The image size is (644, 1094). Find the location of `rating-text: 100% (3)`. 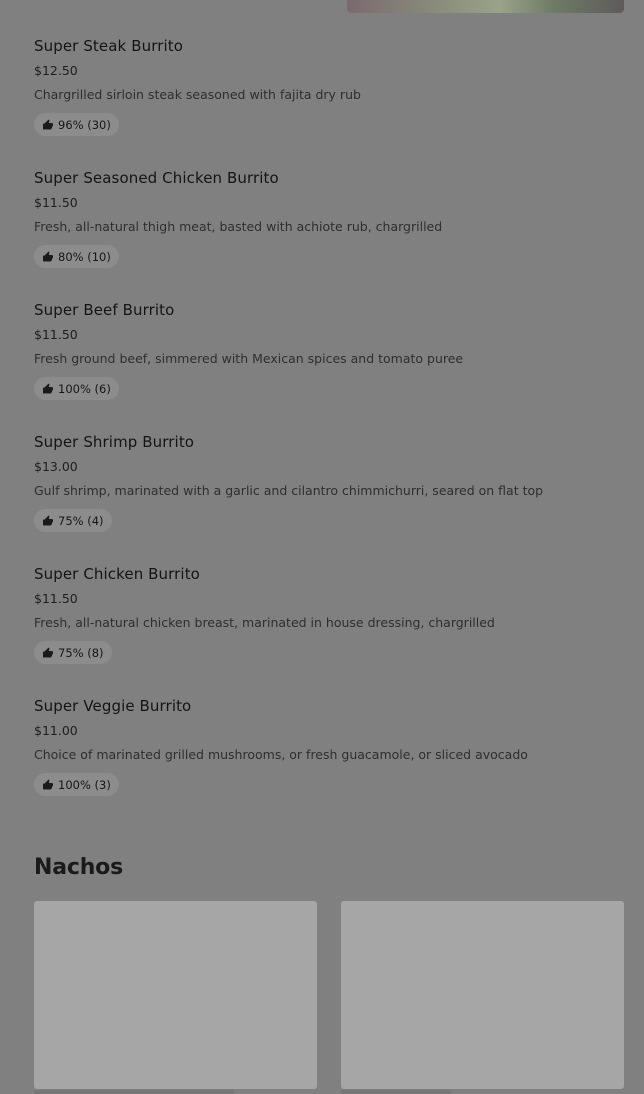

rating-text: 100% (3) is located at coordinates (84, 784).